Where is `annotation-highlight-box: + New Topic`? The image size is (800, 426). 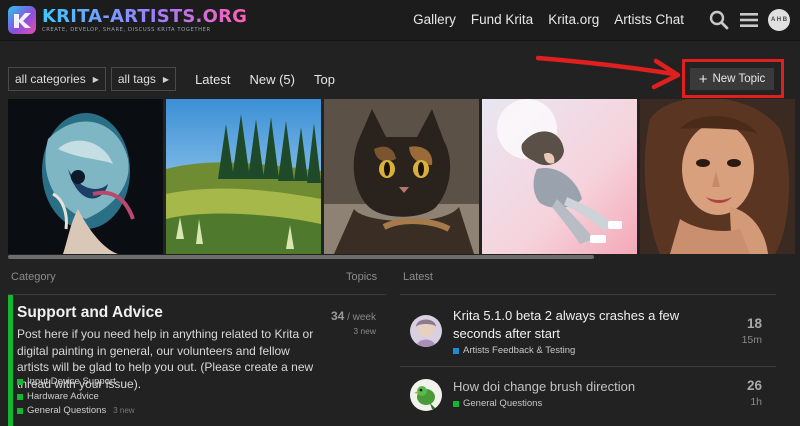
annotation-highlight-box: + New Topic is located at coordinates (733, 78).